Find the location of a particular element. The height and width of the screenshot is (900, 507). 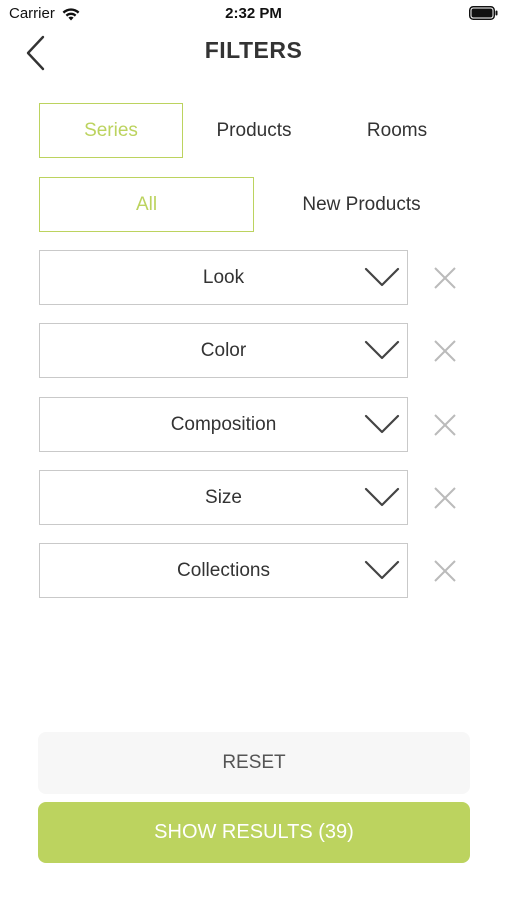

filter-row-look: Look is located at coordinates (254, 277).